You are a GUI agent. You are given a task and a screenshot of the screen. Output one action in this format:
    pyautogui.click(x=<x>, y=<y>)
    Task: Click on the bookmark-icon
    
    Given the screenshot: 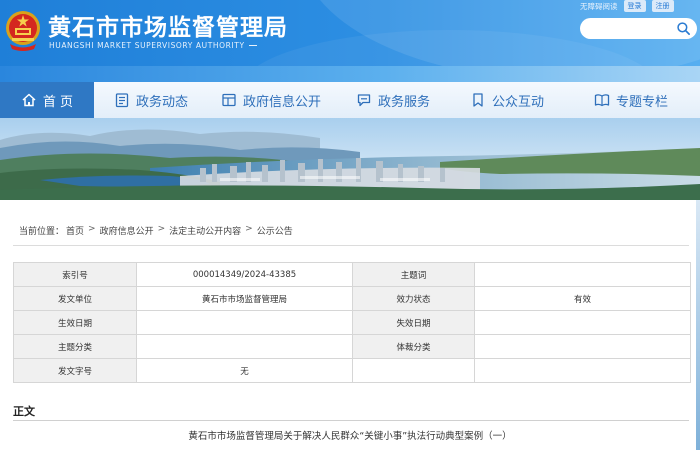 What is the action you would take?
    pyautogui.click(x=478, y=100)
    